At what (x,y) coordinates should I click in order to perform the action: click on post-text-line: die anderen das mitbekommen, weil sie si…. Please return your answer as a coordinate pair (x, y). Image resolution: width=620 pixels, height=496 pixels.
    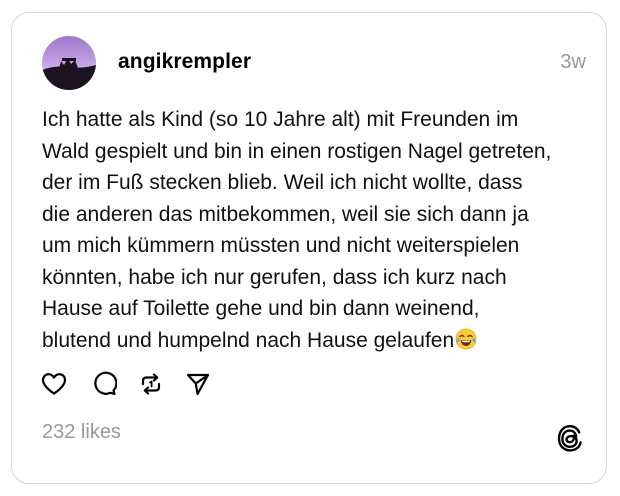
    Looking at the image, I should click on (285, 214).